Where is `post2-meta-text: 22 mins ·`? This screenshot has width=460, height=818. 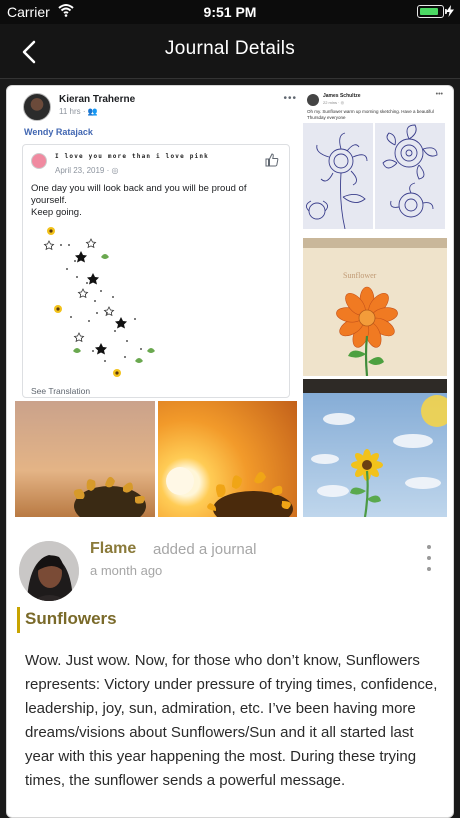 post2-meta-text: 22 mins · is located at coordinates (332, 102).